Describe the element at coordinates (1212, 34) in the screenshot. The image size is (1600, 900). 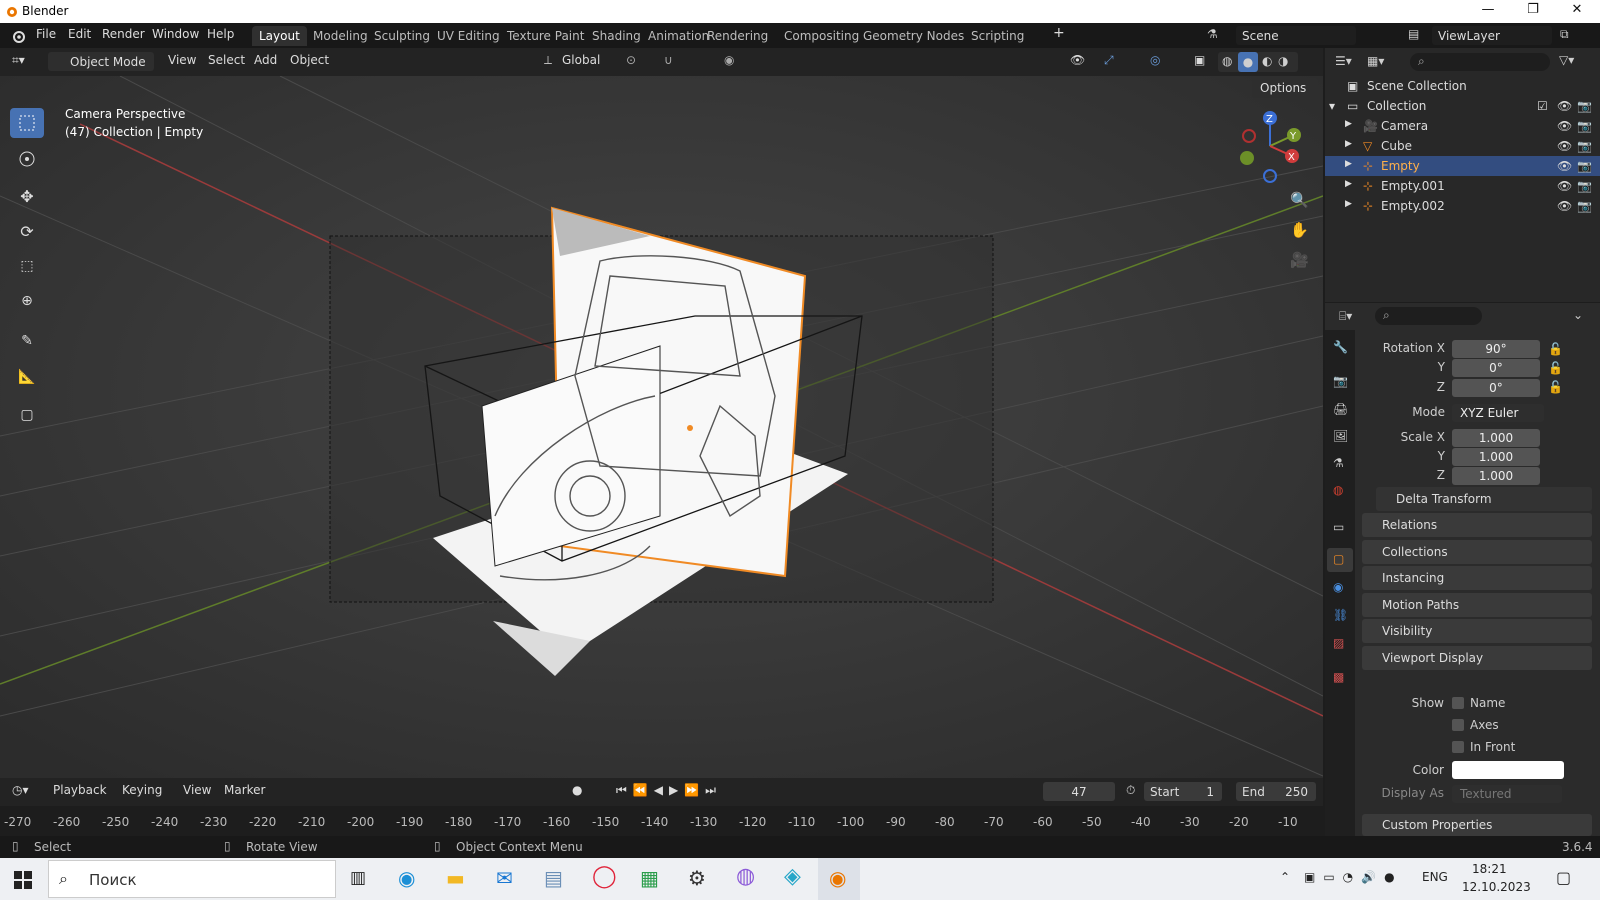
I see `scene-icon: ⚗` at that location.